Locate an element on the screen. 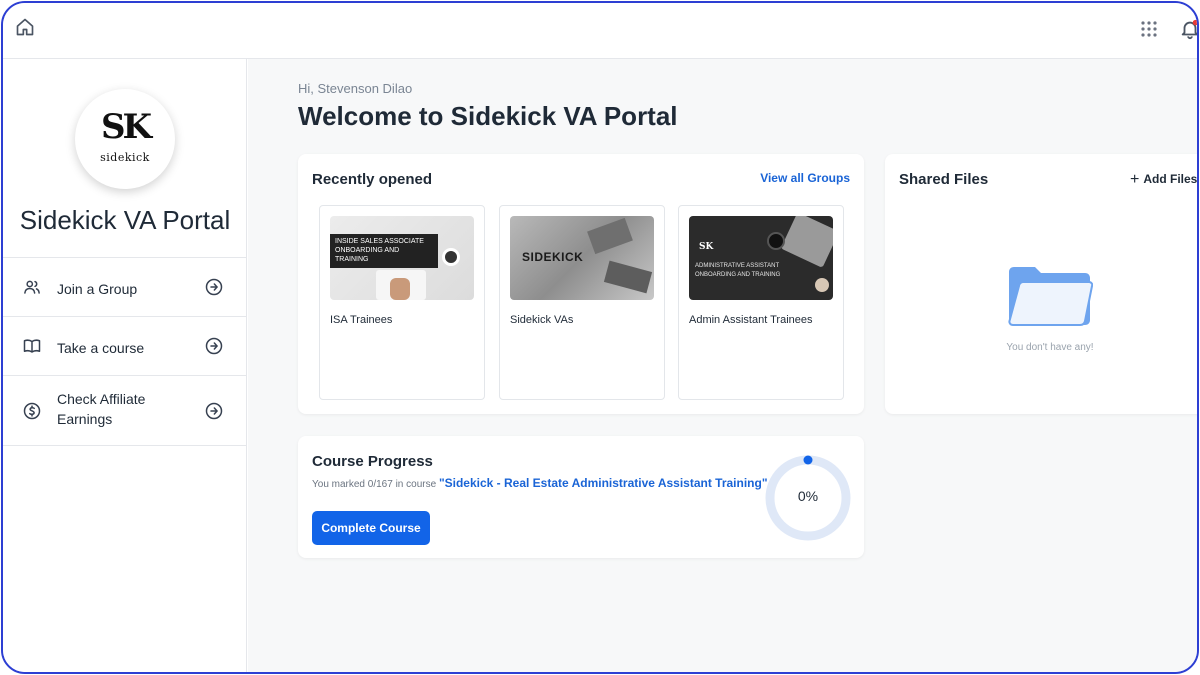 The image size is (1200, 675). empty-state-text: You don't have any! is located at coordinates (1050, 347).